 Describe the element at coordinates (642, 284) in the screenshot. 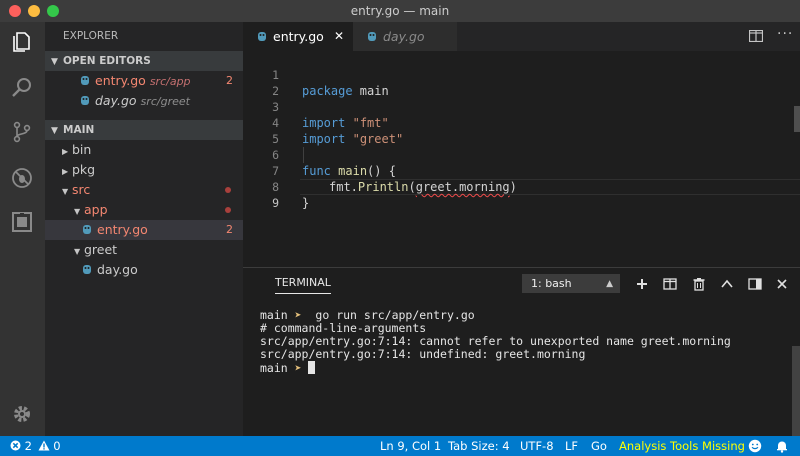

I see `new-terminal-icon` at that location.